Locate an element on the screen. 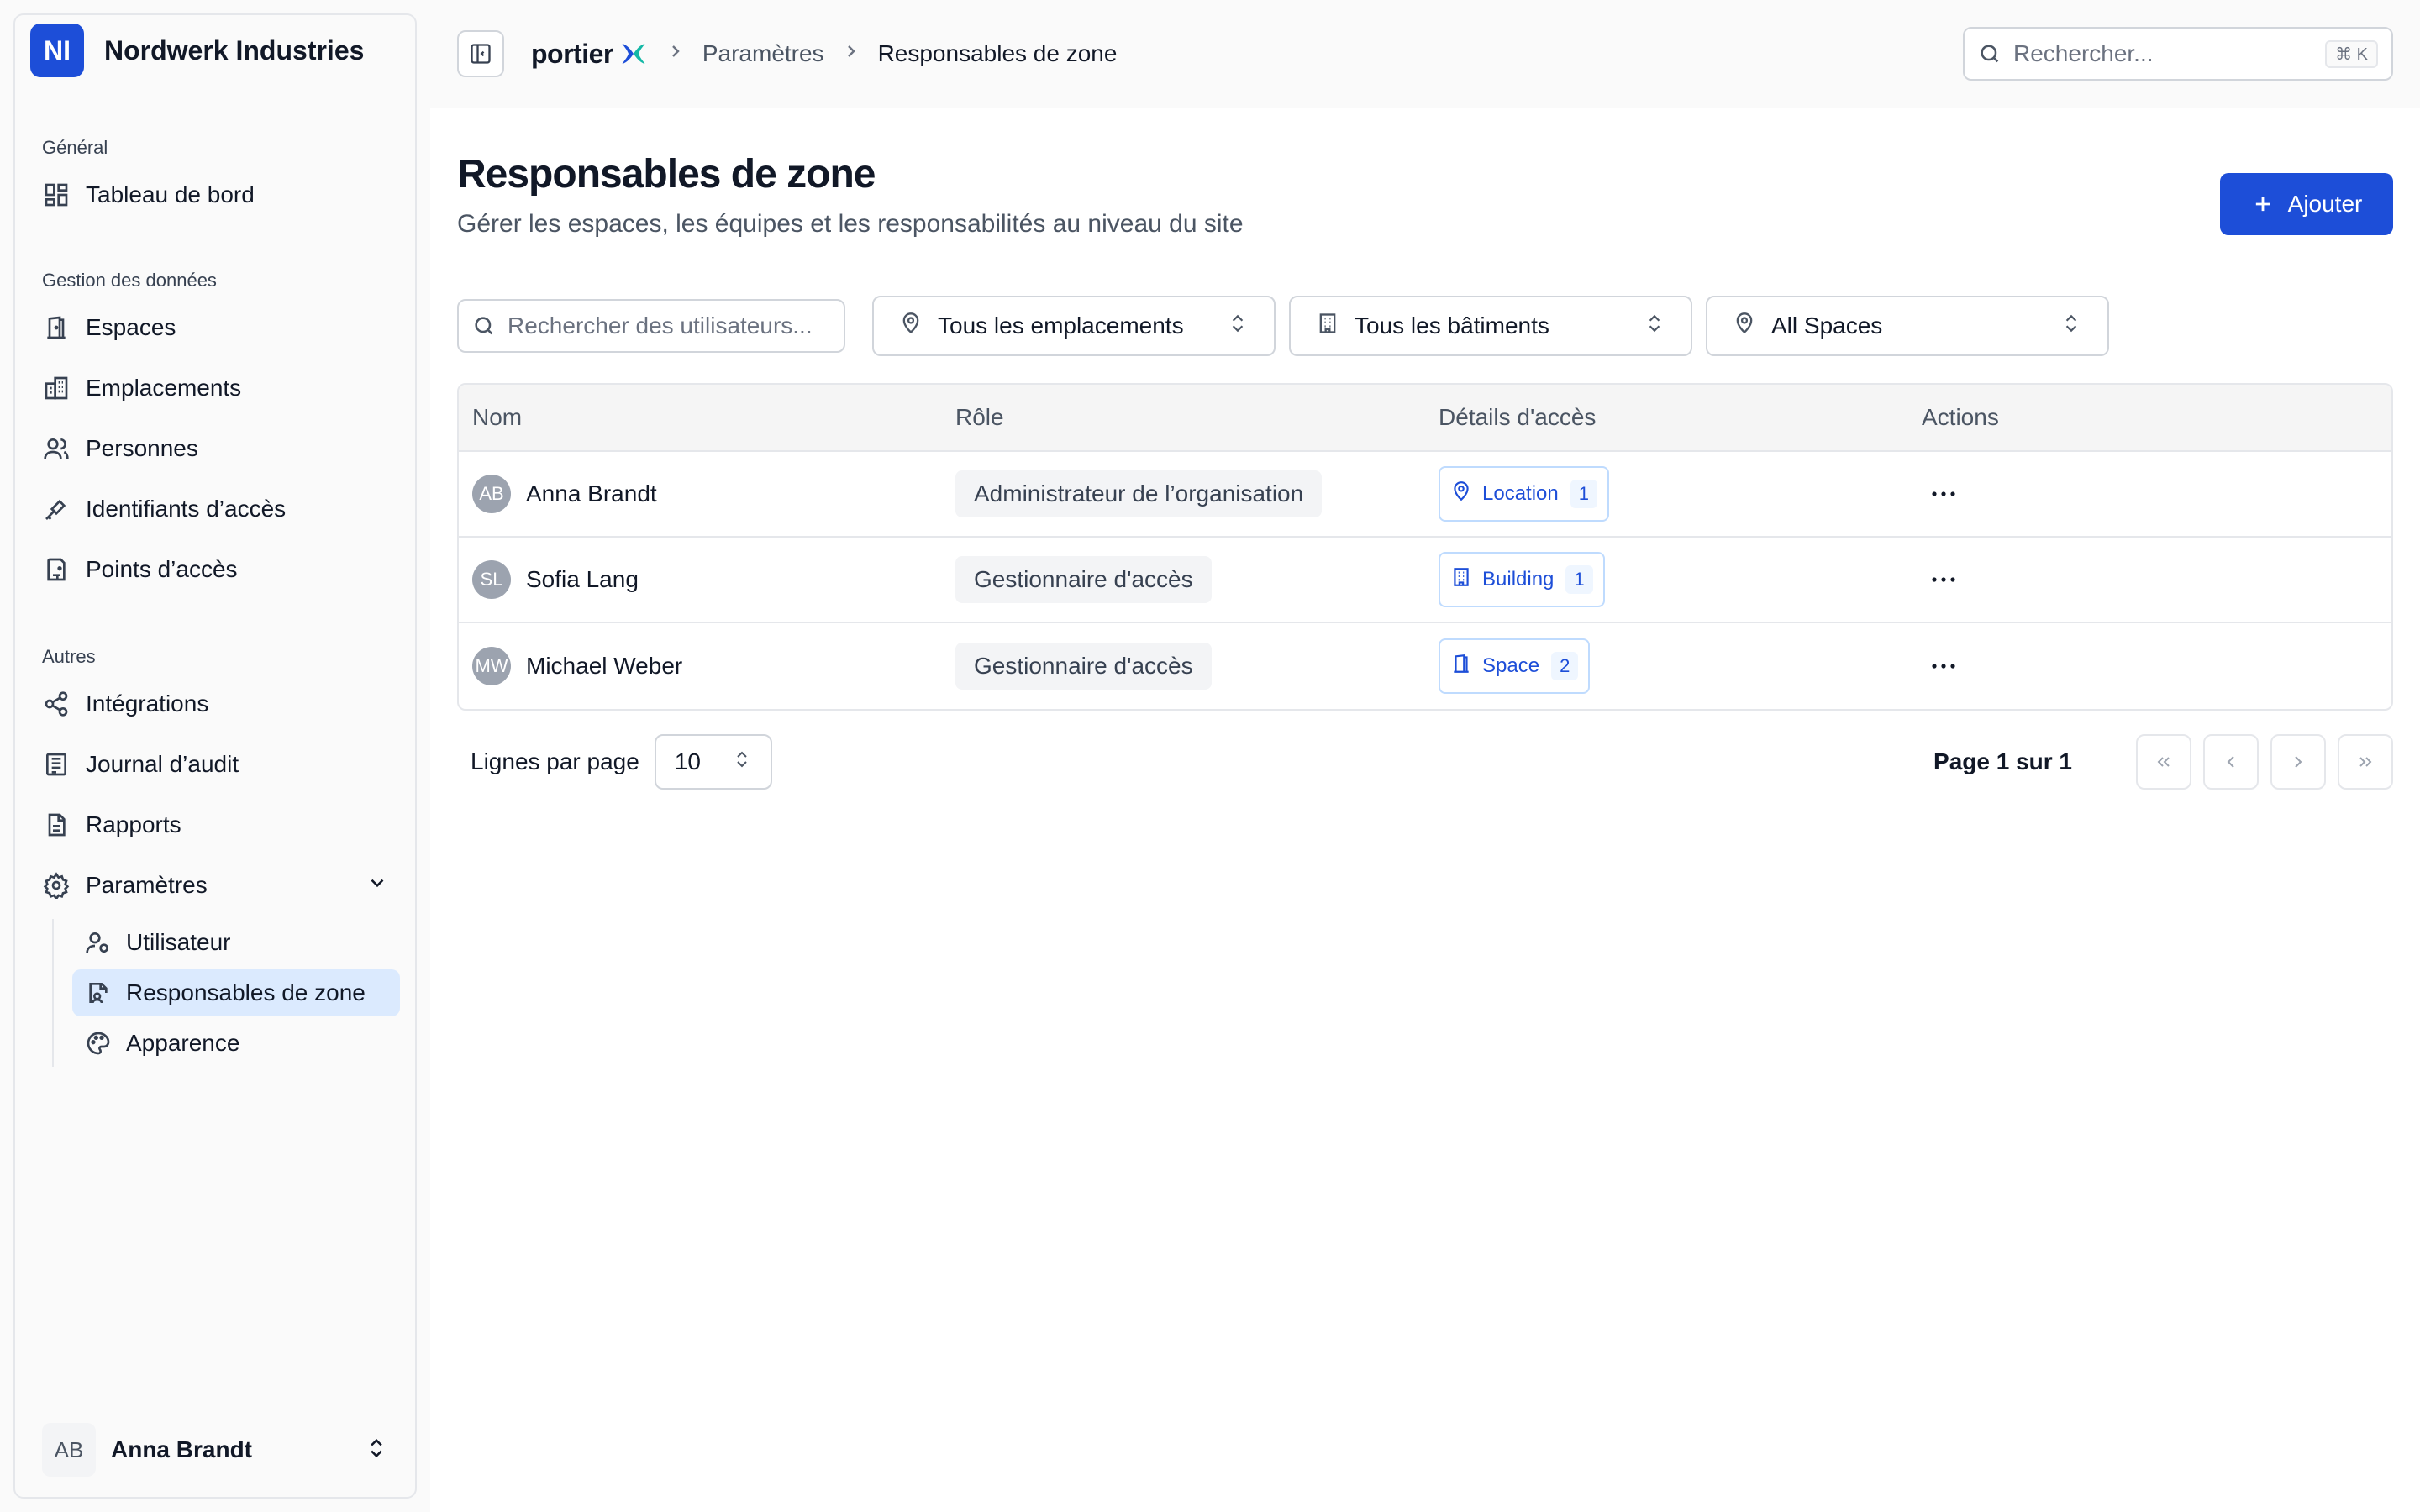 The image size is (2420, 1512). sidebar-item-label: Intégrations is located at coordinates (147, 703).